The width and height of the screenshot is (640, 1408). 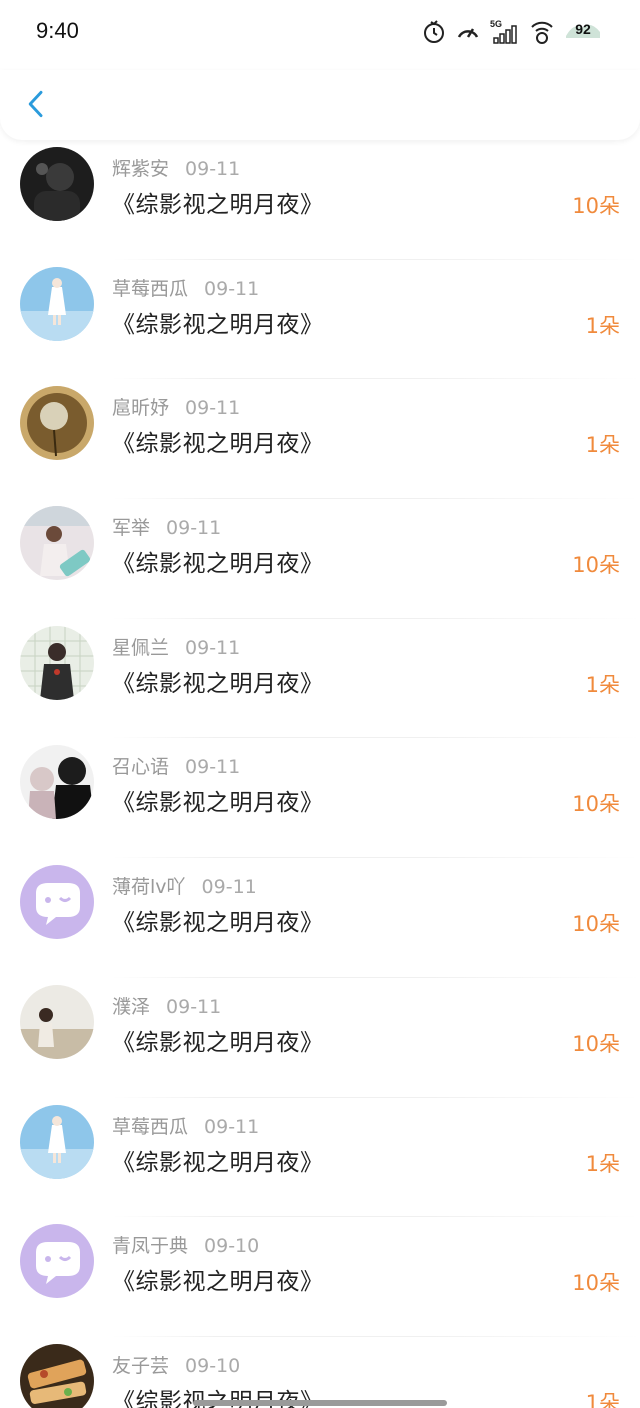 I want to click on username: 青凤于典, so click(x=150, y=1246).